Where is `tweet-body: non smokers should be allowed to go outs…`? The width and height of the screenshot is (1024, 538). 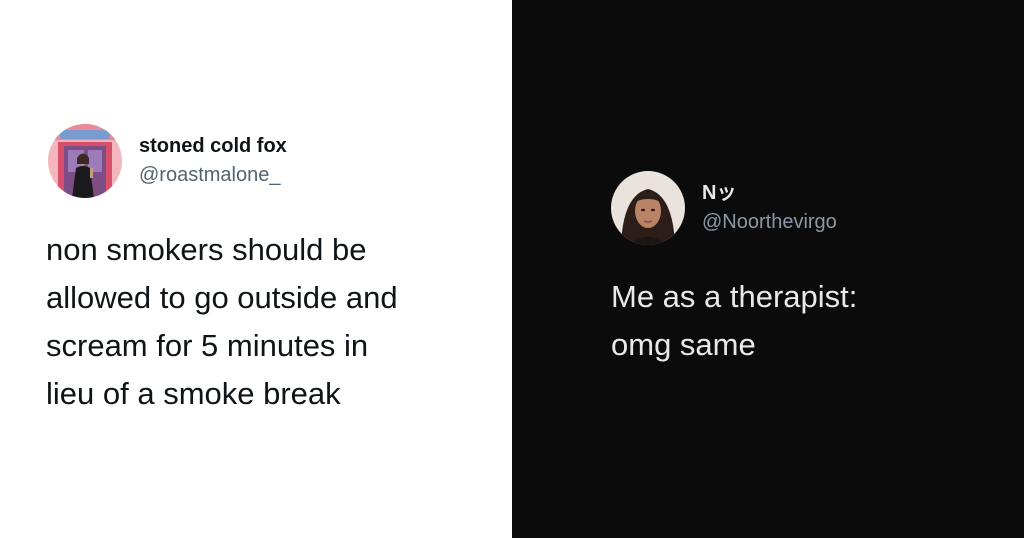 tweet-body: non smokers should be allowed to go outs… is located at coordinates (222, 322).